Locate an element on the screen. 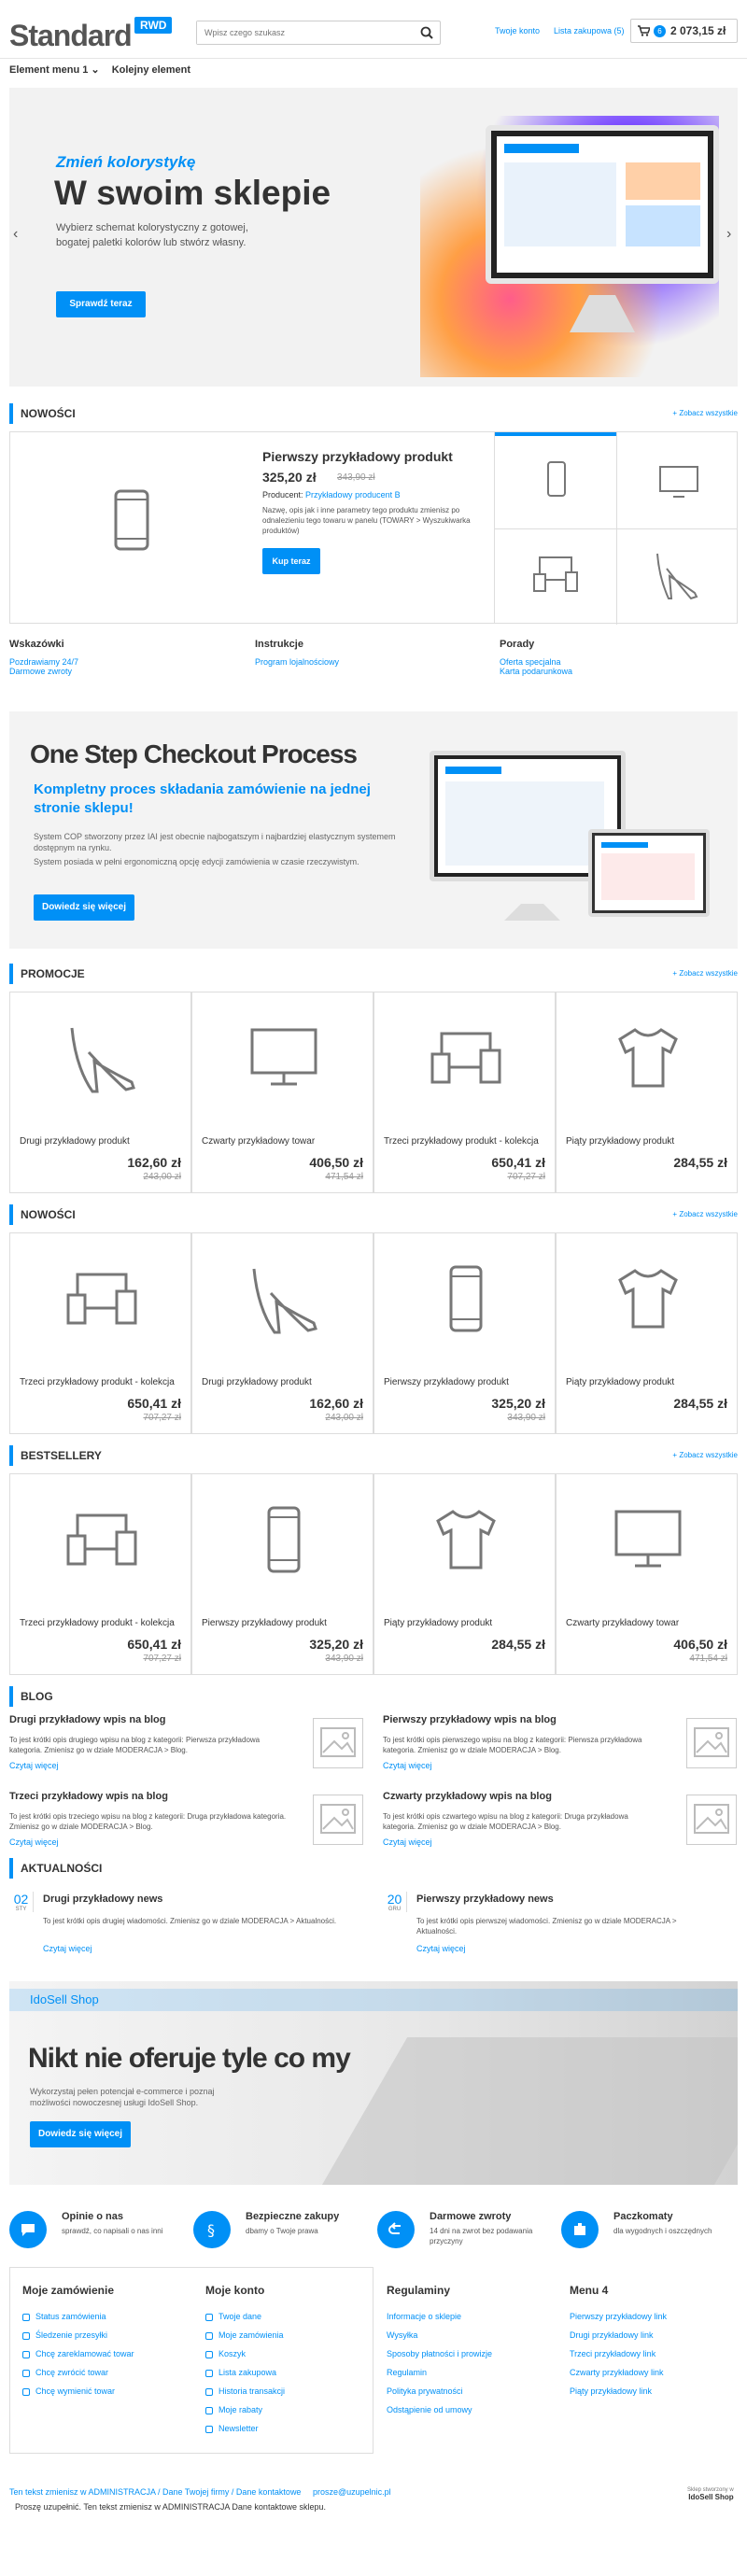 Image resolution: width=747 pixels, height=2576 pixels. footer-link: Pierwszy przykładowy link is located at coordinates (654, 2321).